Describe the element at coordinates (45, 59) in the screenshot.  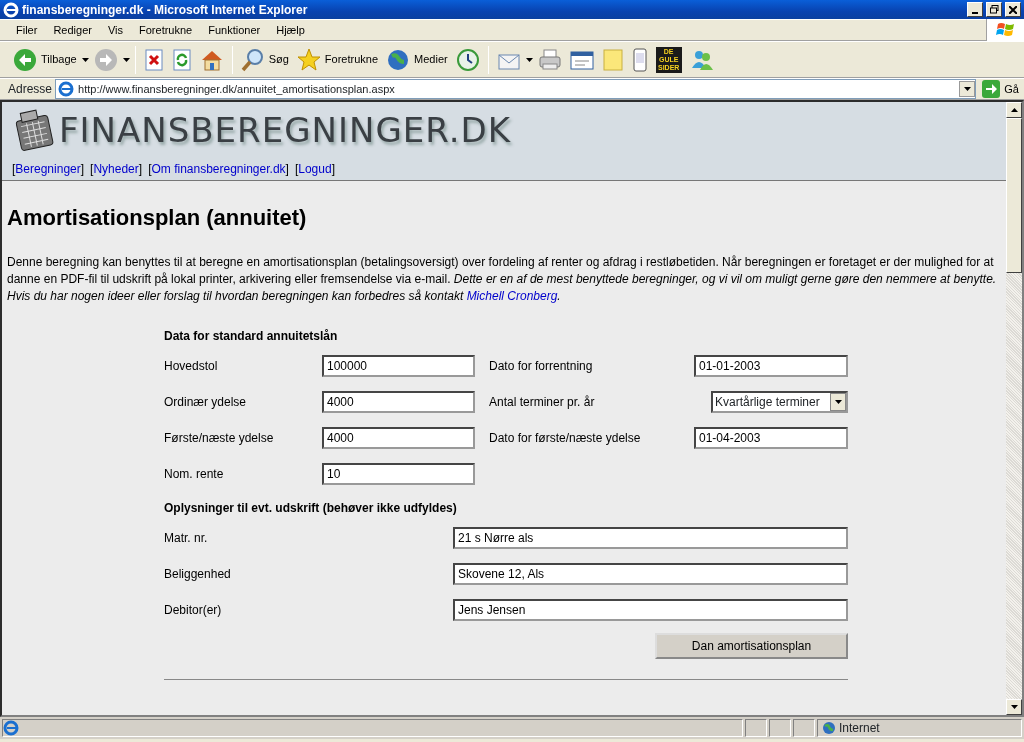
I see `toolbar-button: Tilbage` at that location.